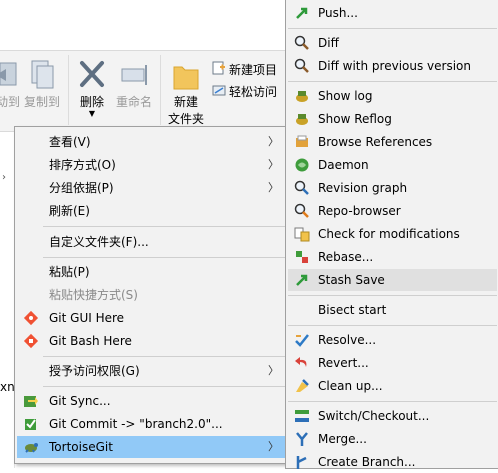  I want to click on menu-item-label: 粘贴快捷方式(S), so click(93, 295).